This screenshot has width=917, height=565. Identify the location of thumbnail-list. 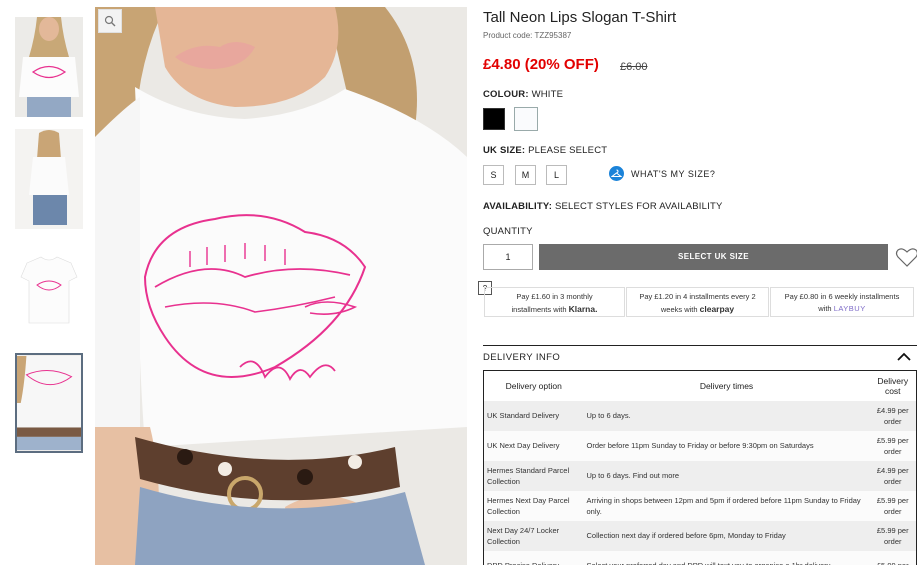
(49, 241).